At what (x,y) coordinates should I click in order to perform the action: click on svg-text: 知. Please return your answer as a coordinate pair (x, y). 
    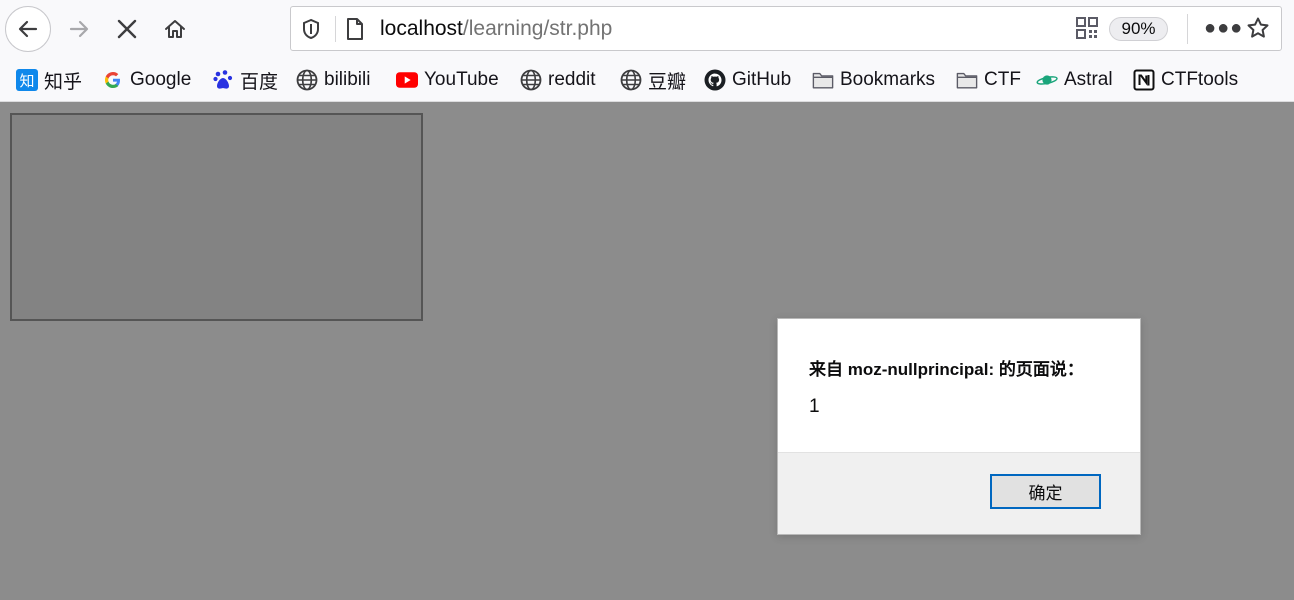
    Looking at the image, I should click on (26, 81).